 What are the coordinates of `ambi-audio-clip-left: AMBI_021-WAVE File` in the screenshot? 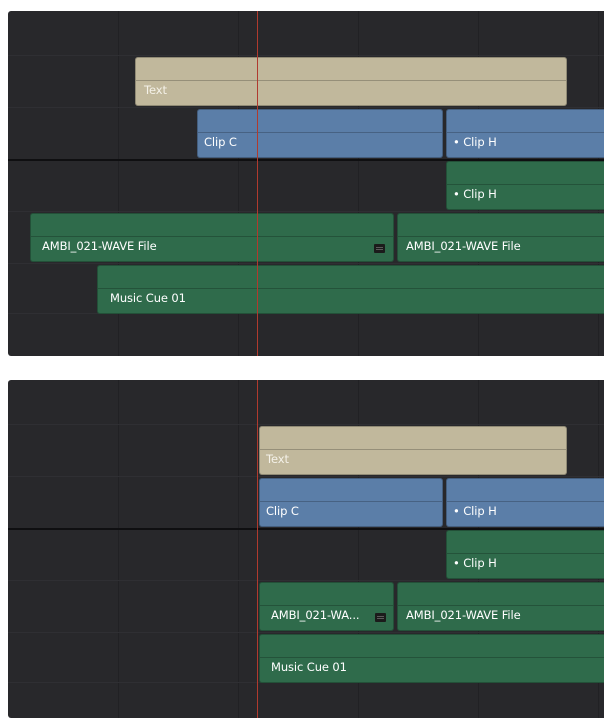 It's located at (212, 237).